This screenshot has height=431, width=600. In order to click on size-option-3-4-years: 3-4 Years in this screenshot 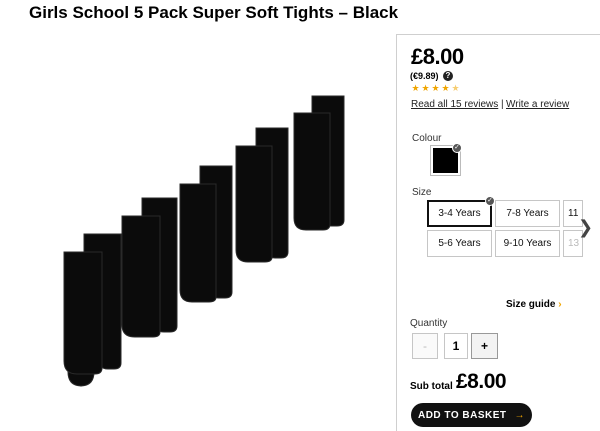, I will do `click(459, 213)`.